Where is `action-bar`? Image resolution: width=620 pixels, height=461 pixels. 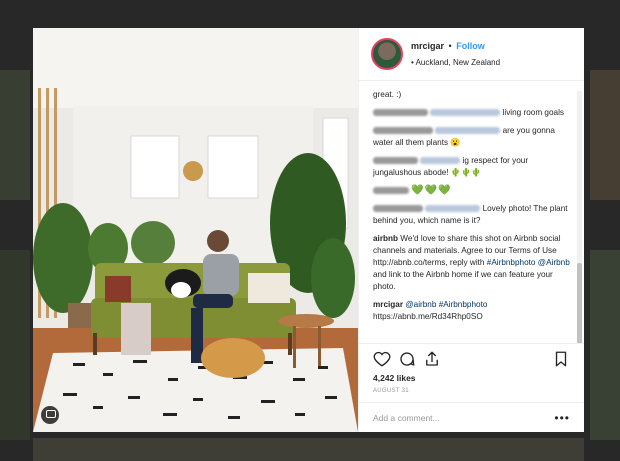 action-bar is located at coordinates (471, 358).